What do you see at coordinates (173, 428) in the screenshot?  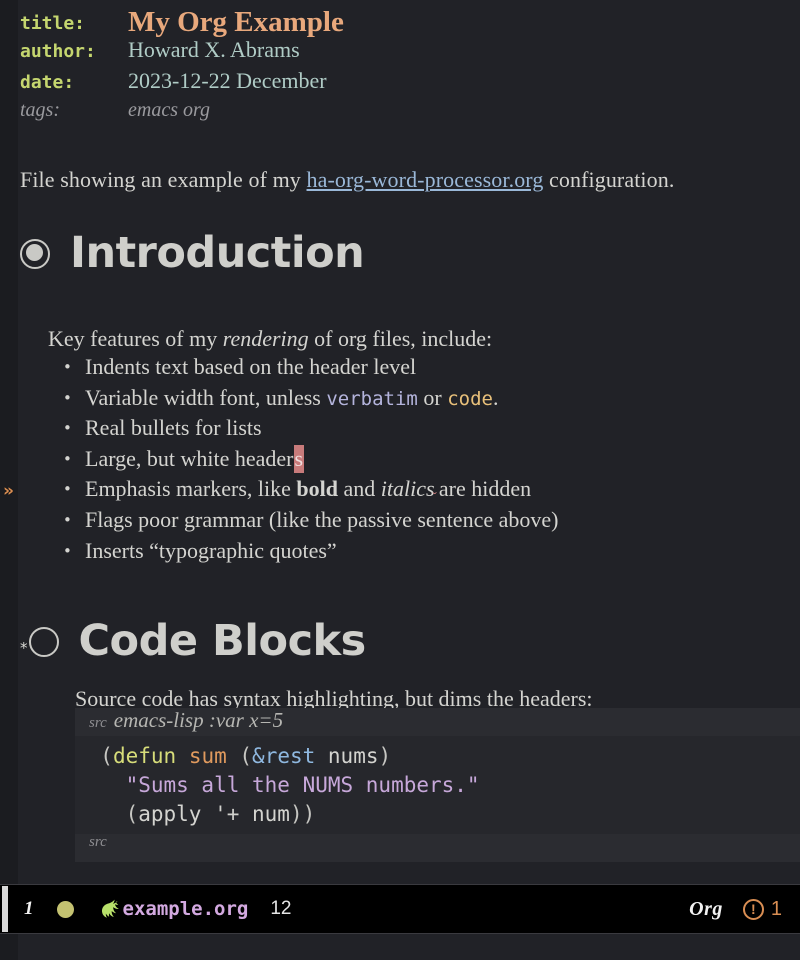 I see `list-item-text: Real bullets for lists` at bounding box center [173, 428].